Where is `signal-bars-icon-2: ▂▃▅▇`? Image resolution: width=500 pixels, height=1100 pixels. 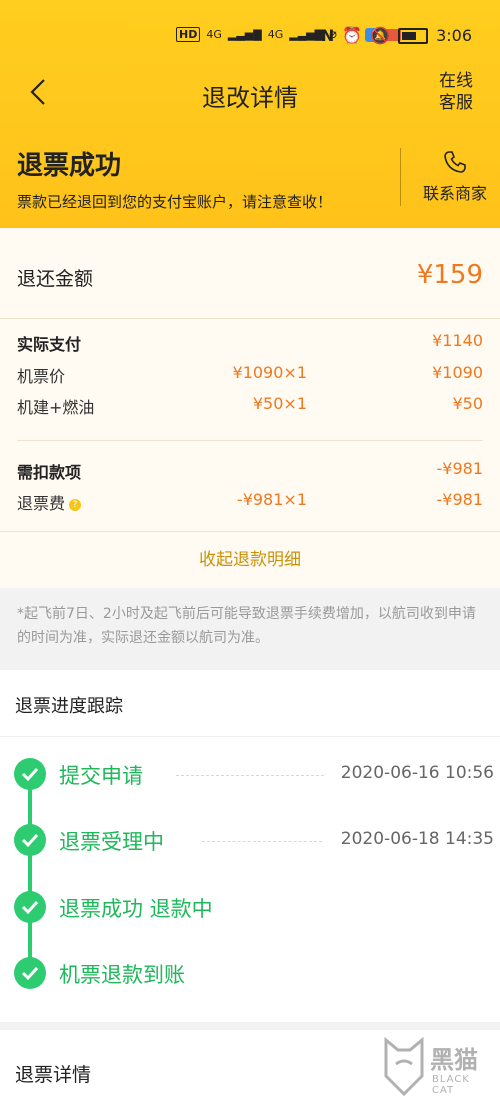 signal-bars-icon-2: ▂▃▅▇ is located at coordinates (306, 34).